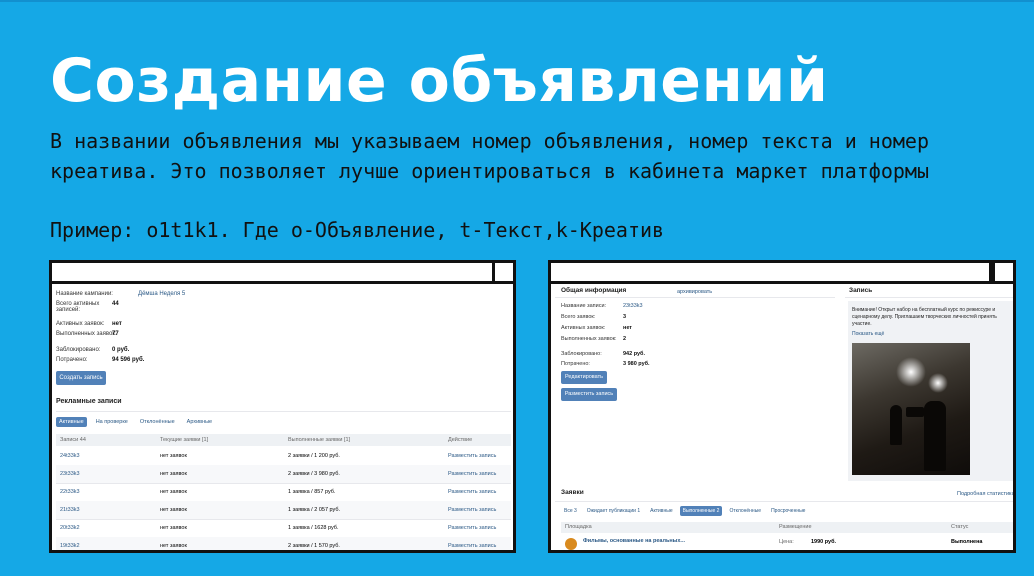  What do you see at coordinates (578, 317) in the screenshot?
I see `info-label: Всего заявок:` at bounding box center [578, 317].